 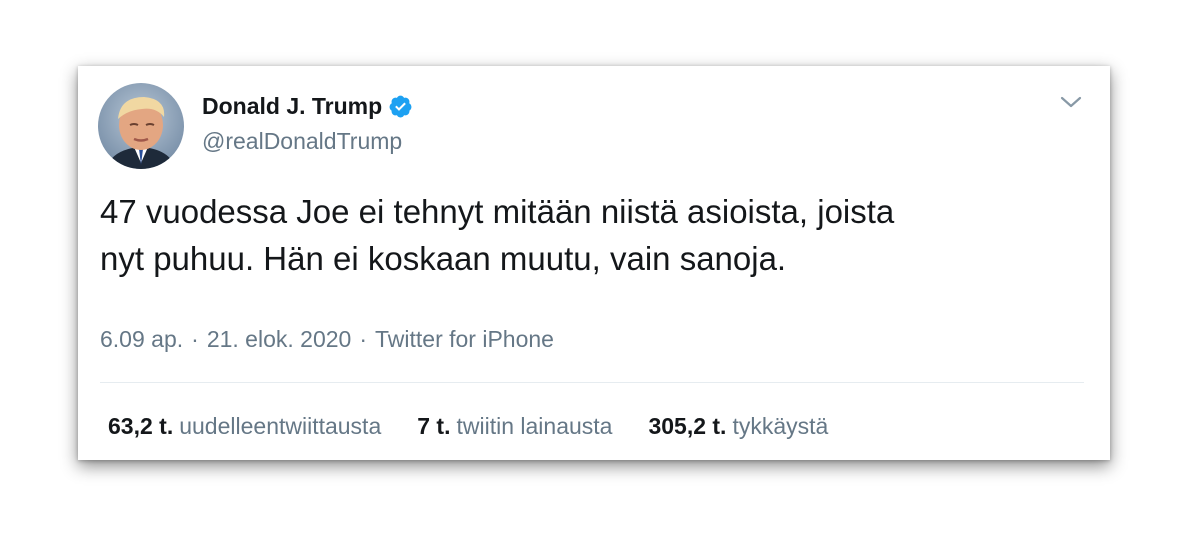 What do you see at coordinates (464, 339) in the screenshot?
I see `tweet-source-link: Twitter for iPhone` at bounding box center [464, 339].